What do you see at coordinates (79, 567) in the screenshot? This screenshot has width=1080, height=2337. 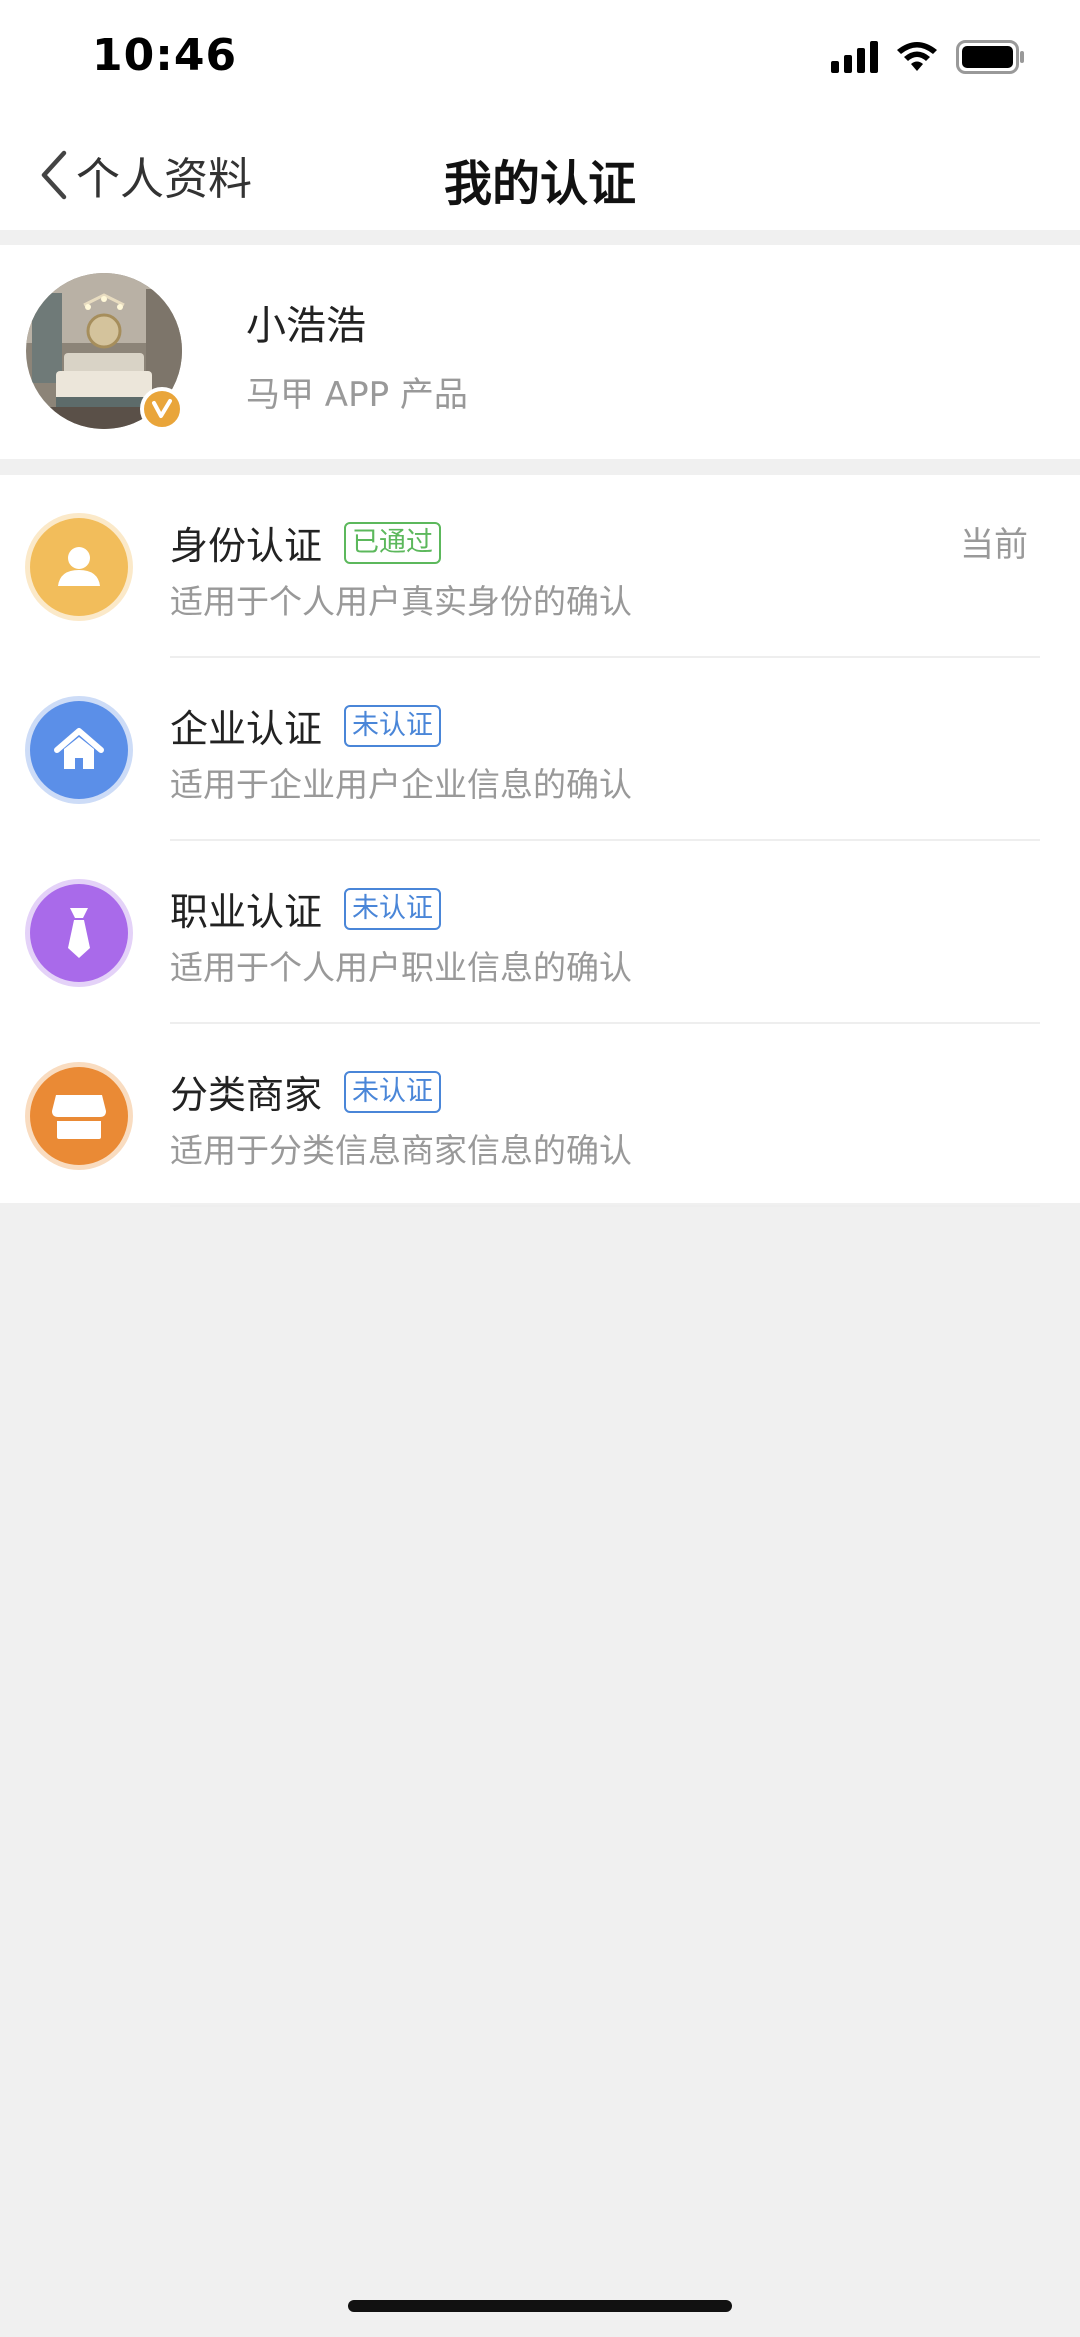 I see `user-icon` at bounding box center [79, 567].